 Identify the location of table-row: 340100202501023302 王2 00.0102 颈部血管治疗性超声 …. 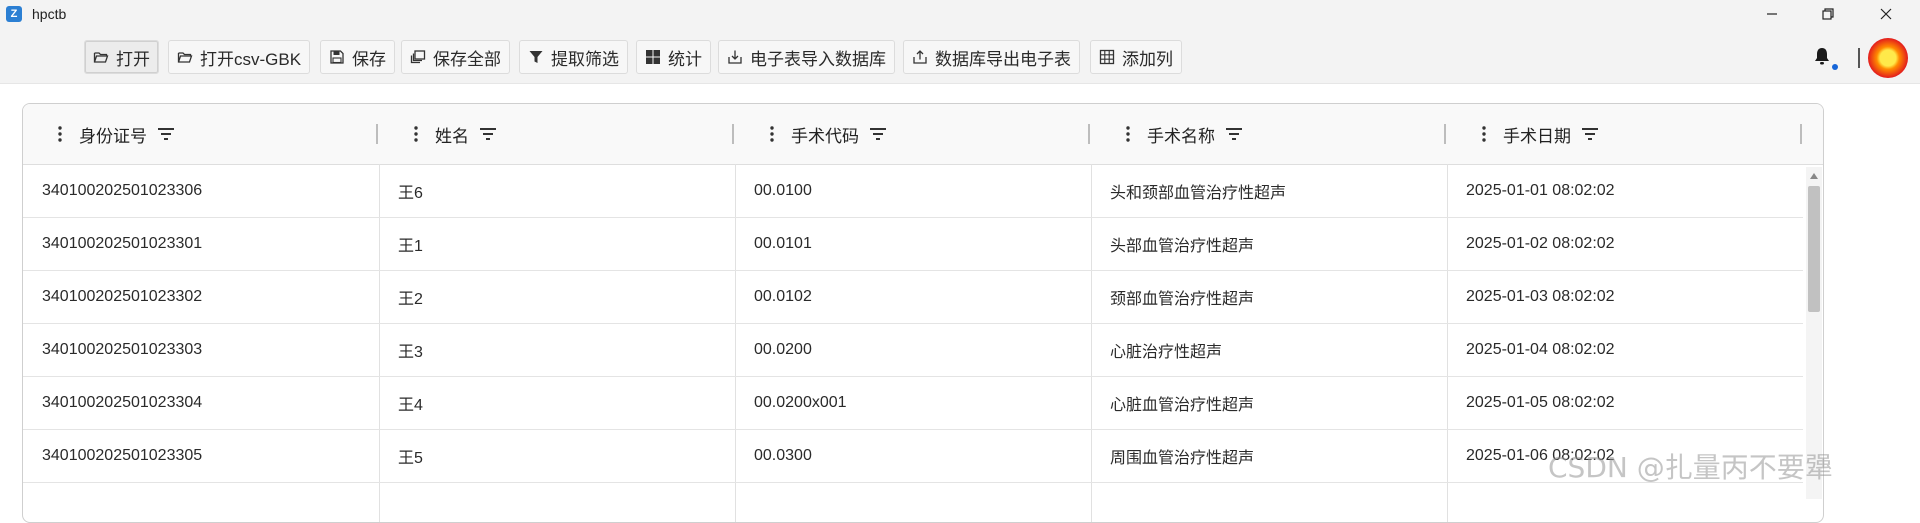
(913, 297).